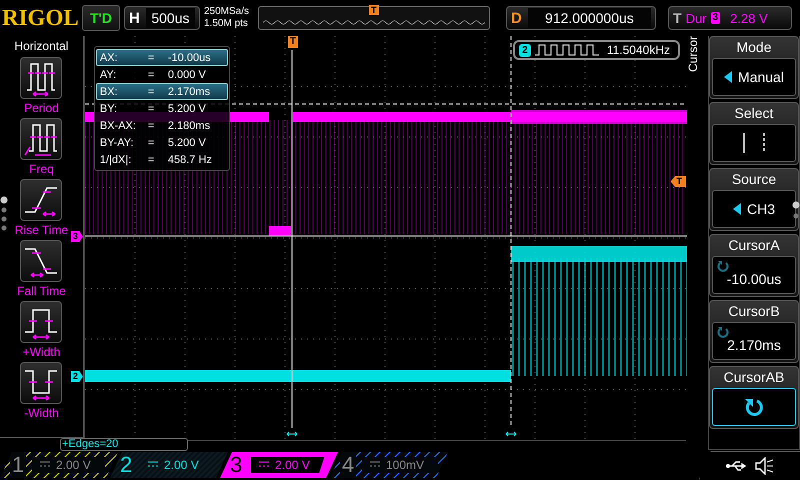 Image resolution: width=800 pixels, height=480 pixels. Describe the element at coordinates (678, 181) in the screenshot. I see `trigger-level-marker: T` at that location.